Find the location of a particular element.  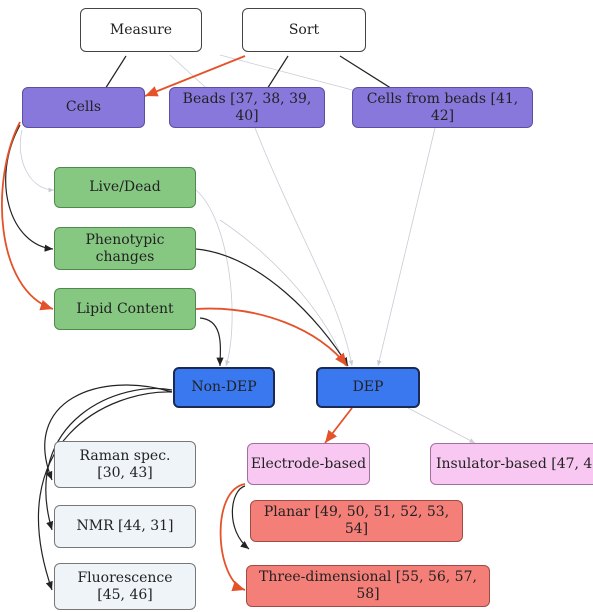

fluorescence-node: Fluorescence [45, 46] is located at coordinates (125, 586).